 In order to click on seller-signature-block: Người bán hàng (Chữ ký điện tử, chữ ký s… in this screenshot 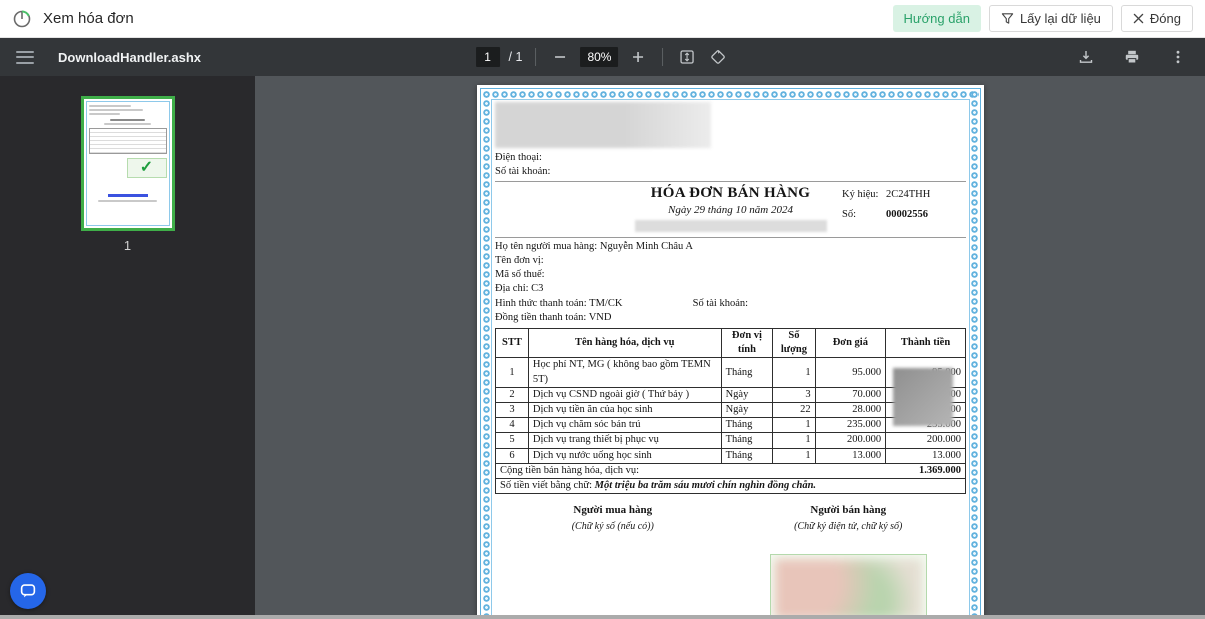, I will do `click(849, 559)`.